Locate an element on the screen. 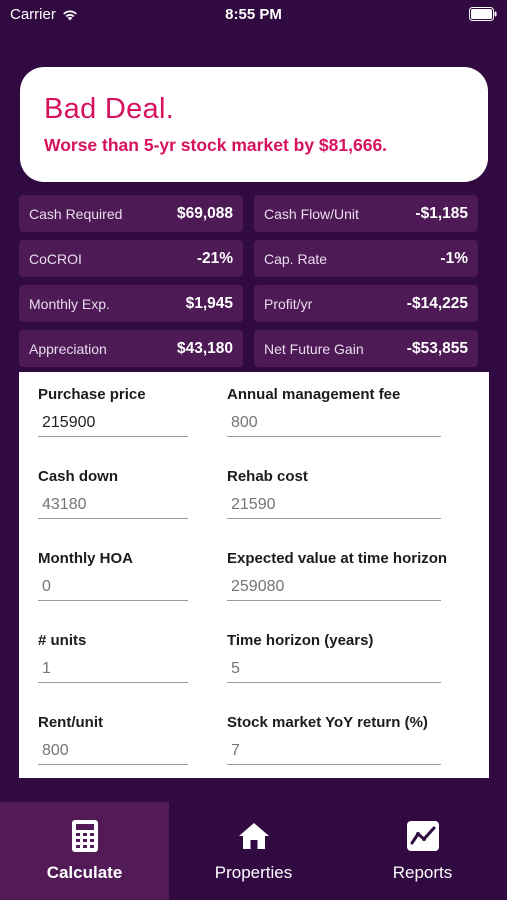  time-horizon-field: Time horizon (years) is located at coordinates (334, 657).